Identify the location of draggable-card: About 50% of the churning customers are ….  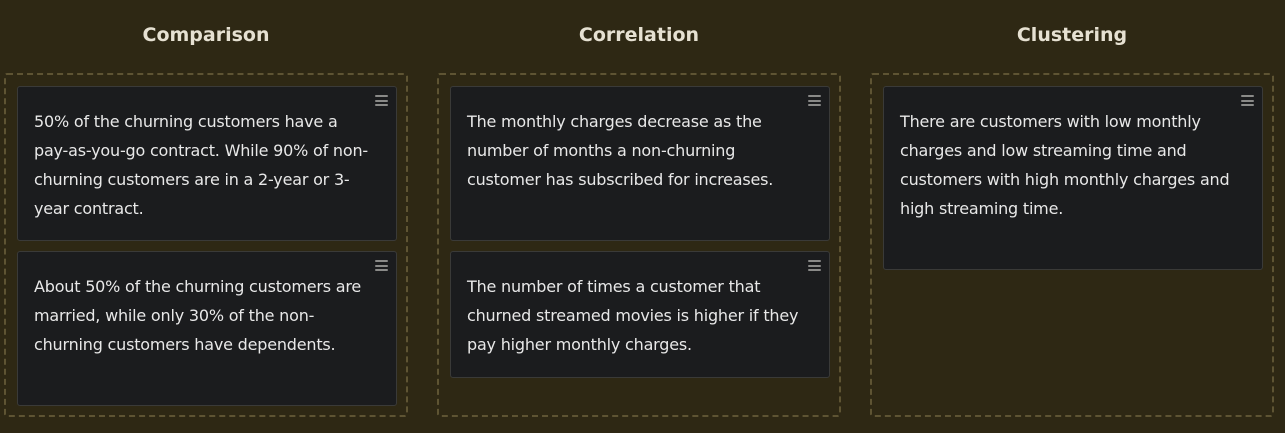
(207, 328).